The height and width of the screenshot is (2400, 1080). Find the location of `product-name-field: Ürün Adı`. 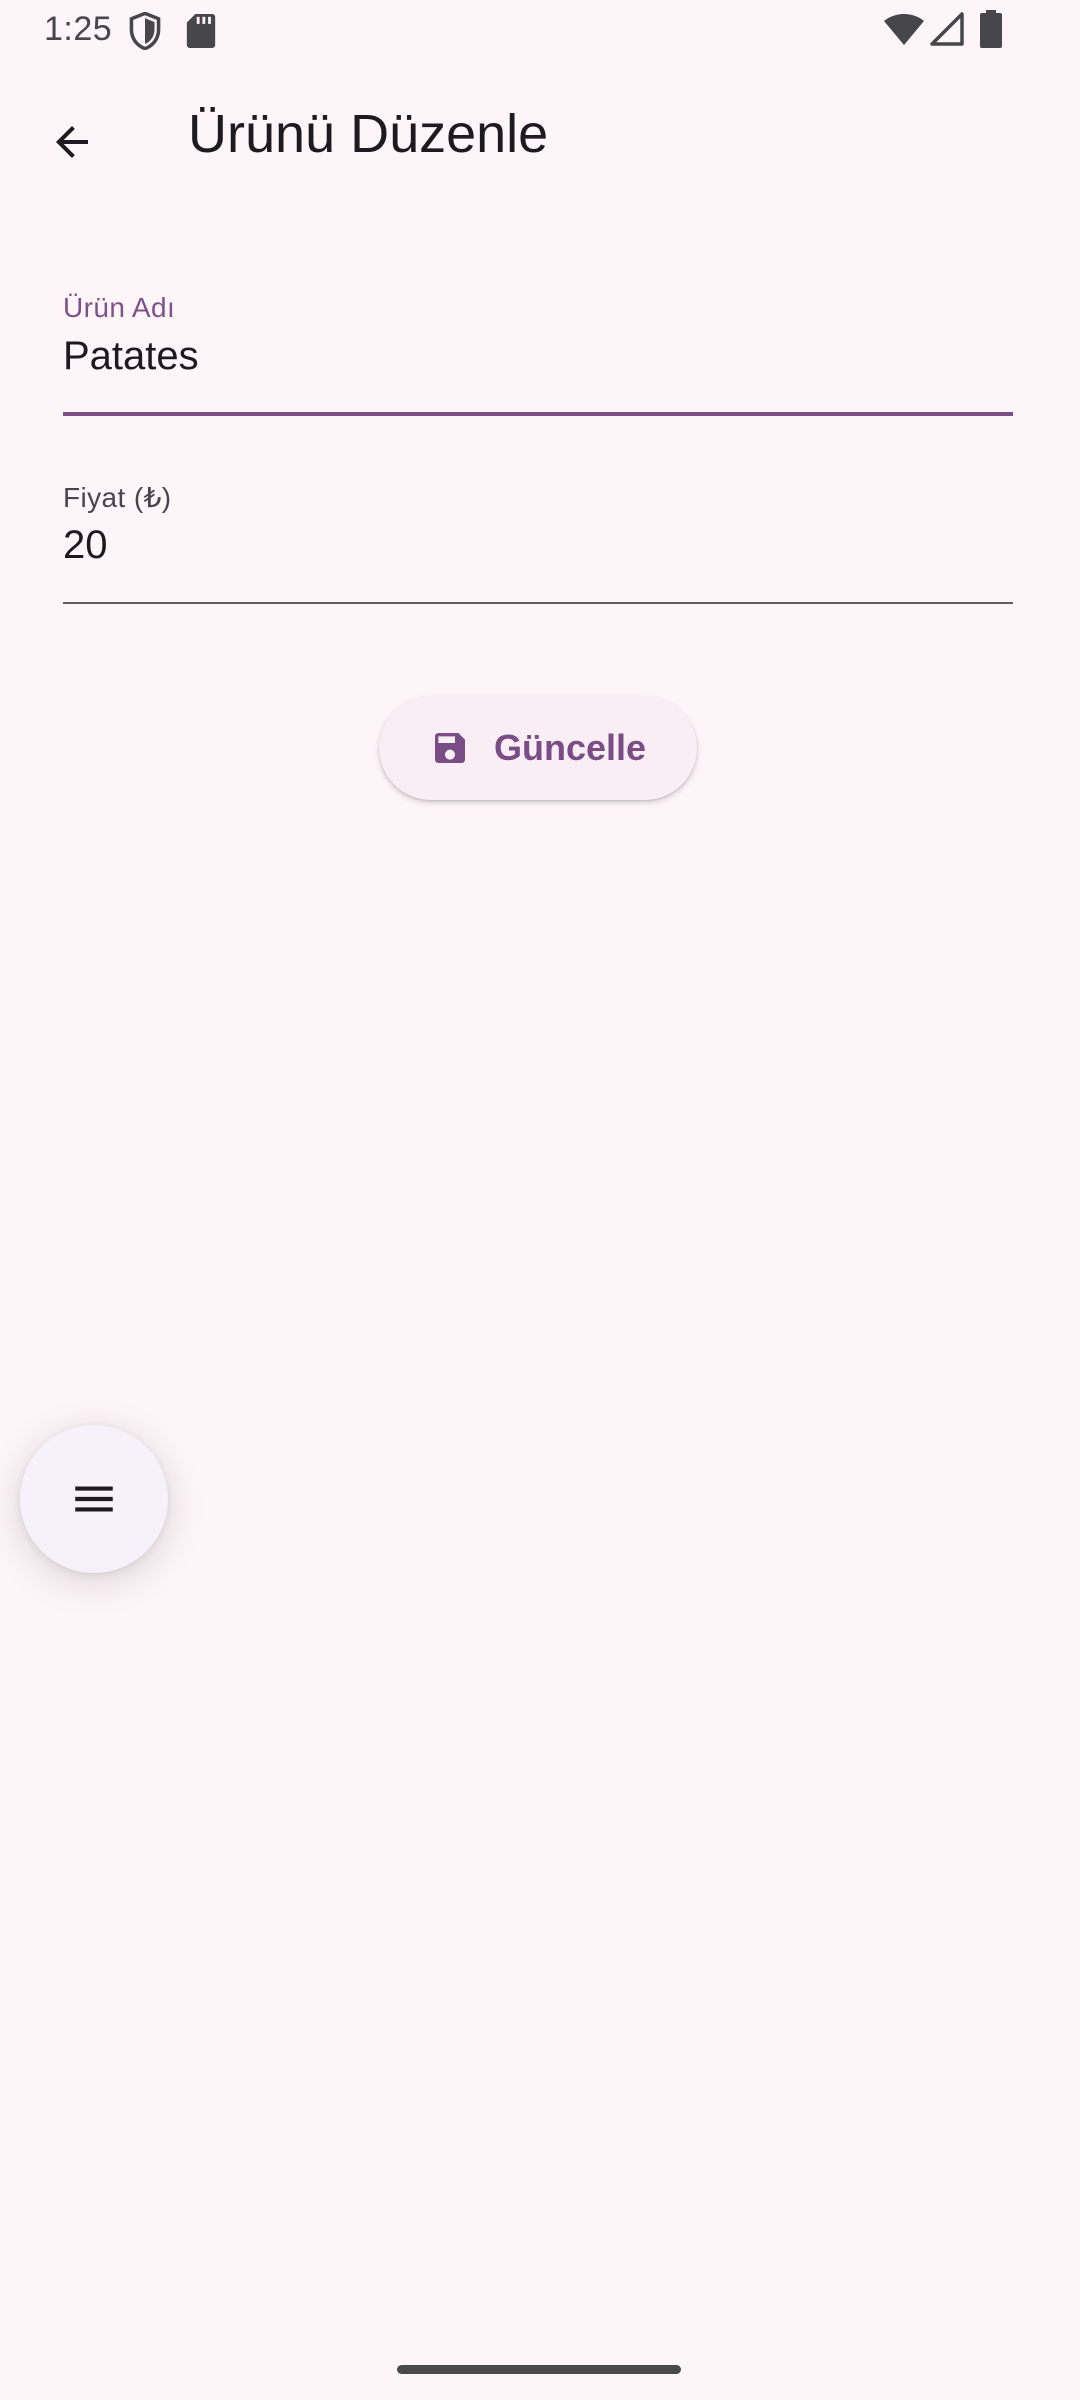

product-name-field: Ürün Adı is located at coordinates (538, 357).